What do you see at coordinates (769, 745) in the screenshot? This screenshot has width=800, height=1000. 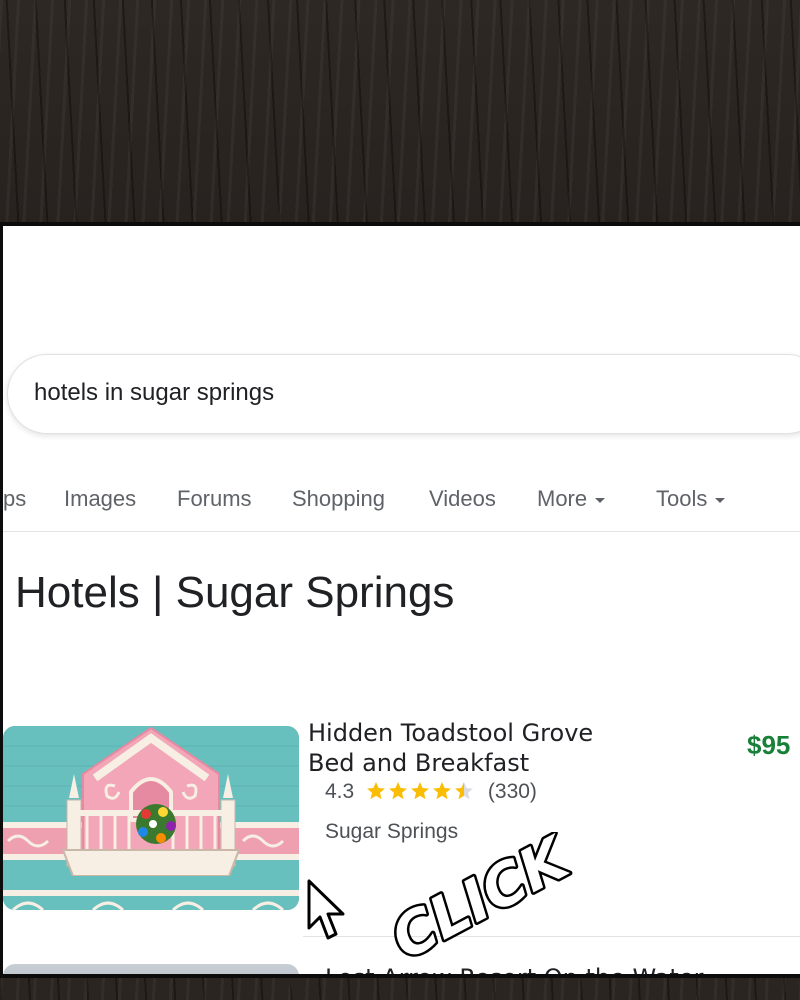 I see `hotel-price: $95` at bounding box center [769, 745].